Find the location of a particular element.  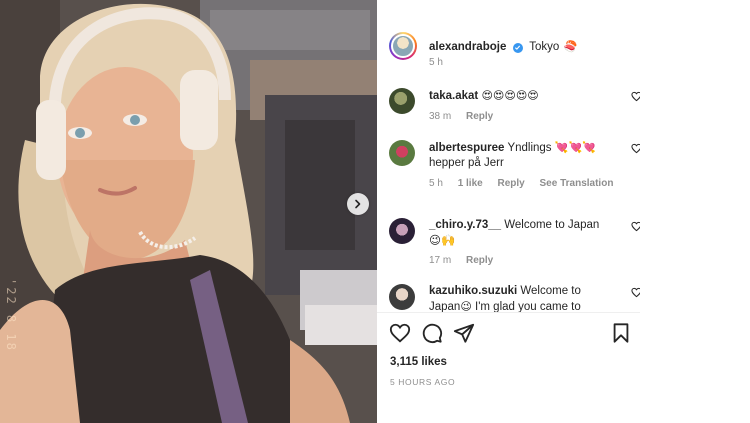

post-caption: Tokyo is located at coordinates (544, 47).